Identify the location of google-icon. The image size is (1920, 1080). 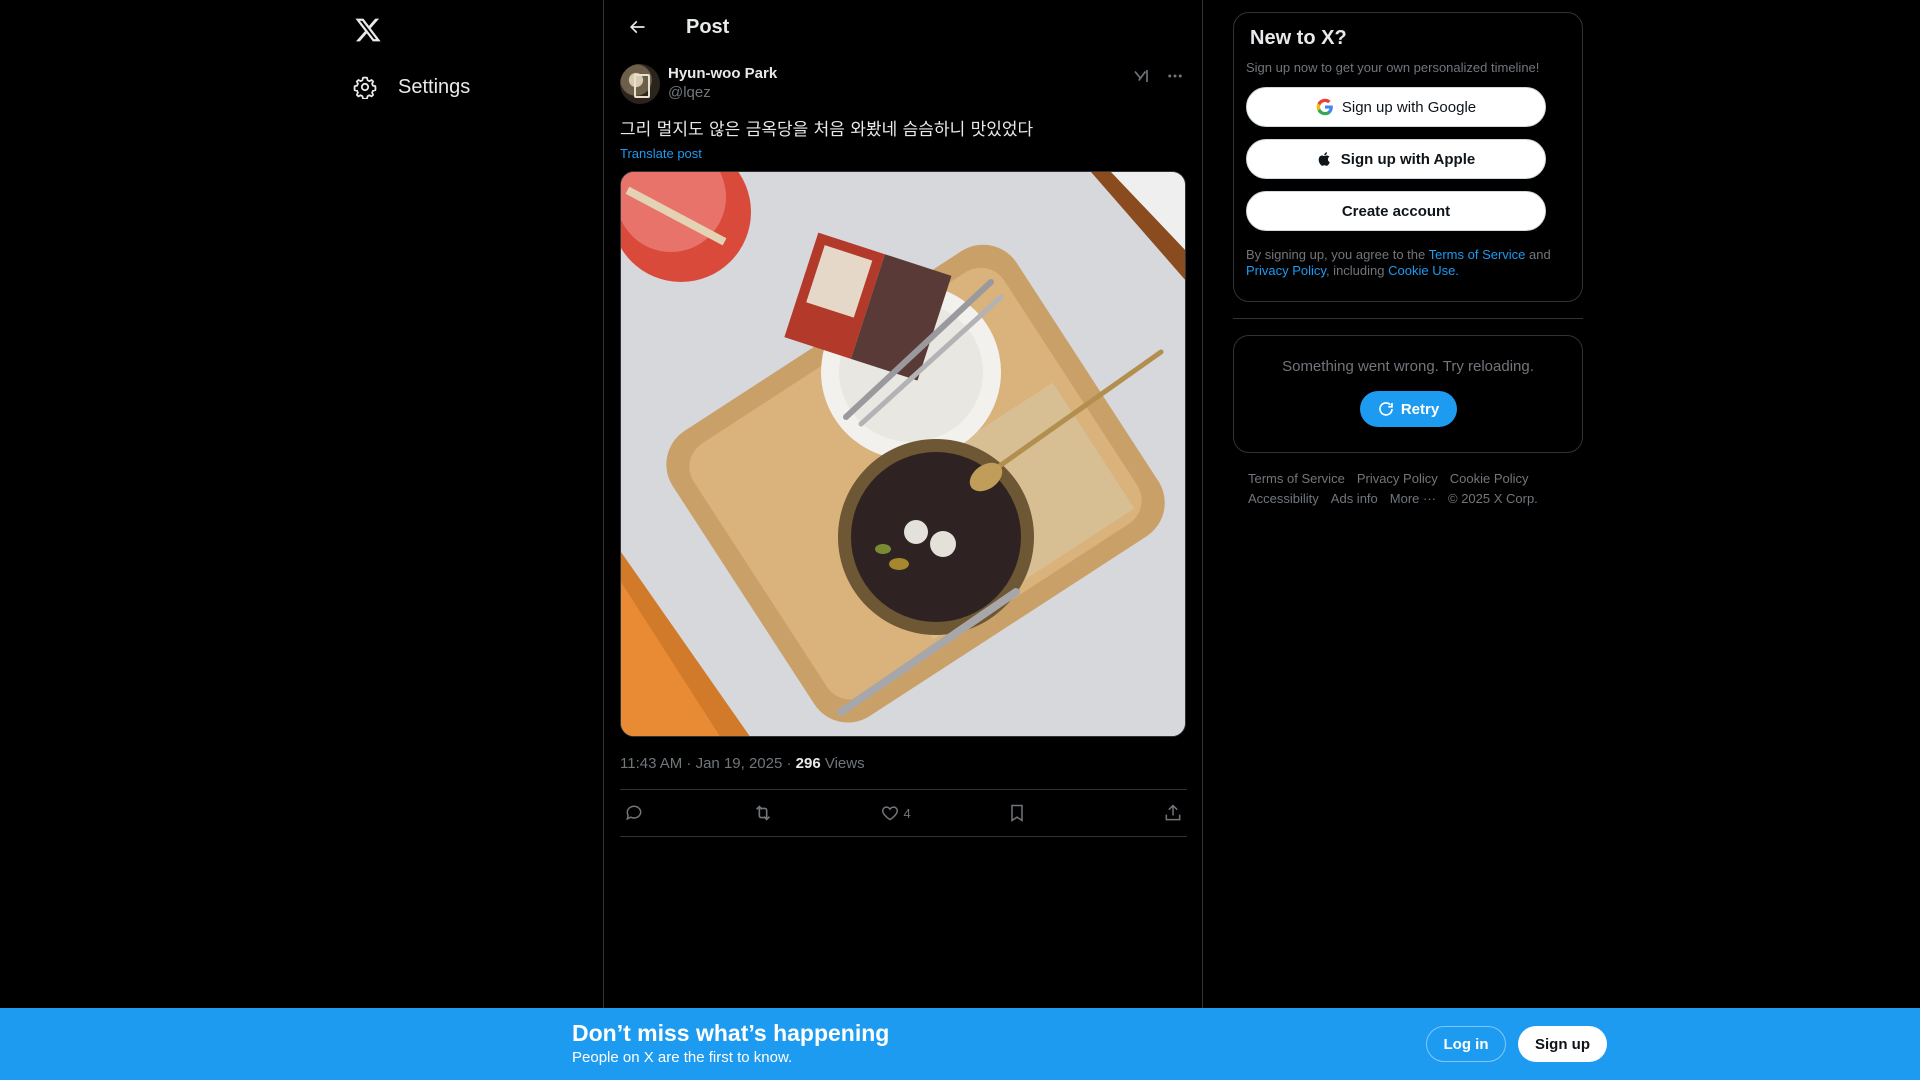
(1325, 107).